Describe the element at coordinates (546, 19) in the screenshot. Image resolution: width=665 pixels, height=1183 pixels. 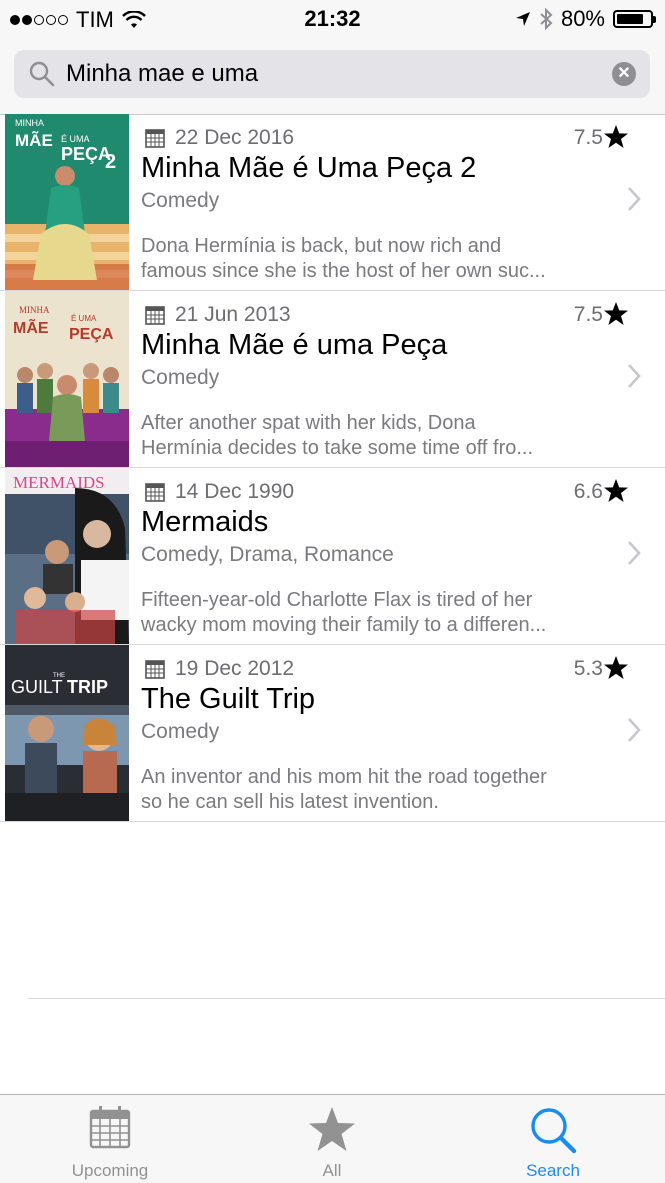
I see `bluetooth-icon` at that location.